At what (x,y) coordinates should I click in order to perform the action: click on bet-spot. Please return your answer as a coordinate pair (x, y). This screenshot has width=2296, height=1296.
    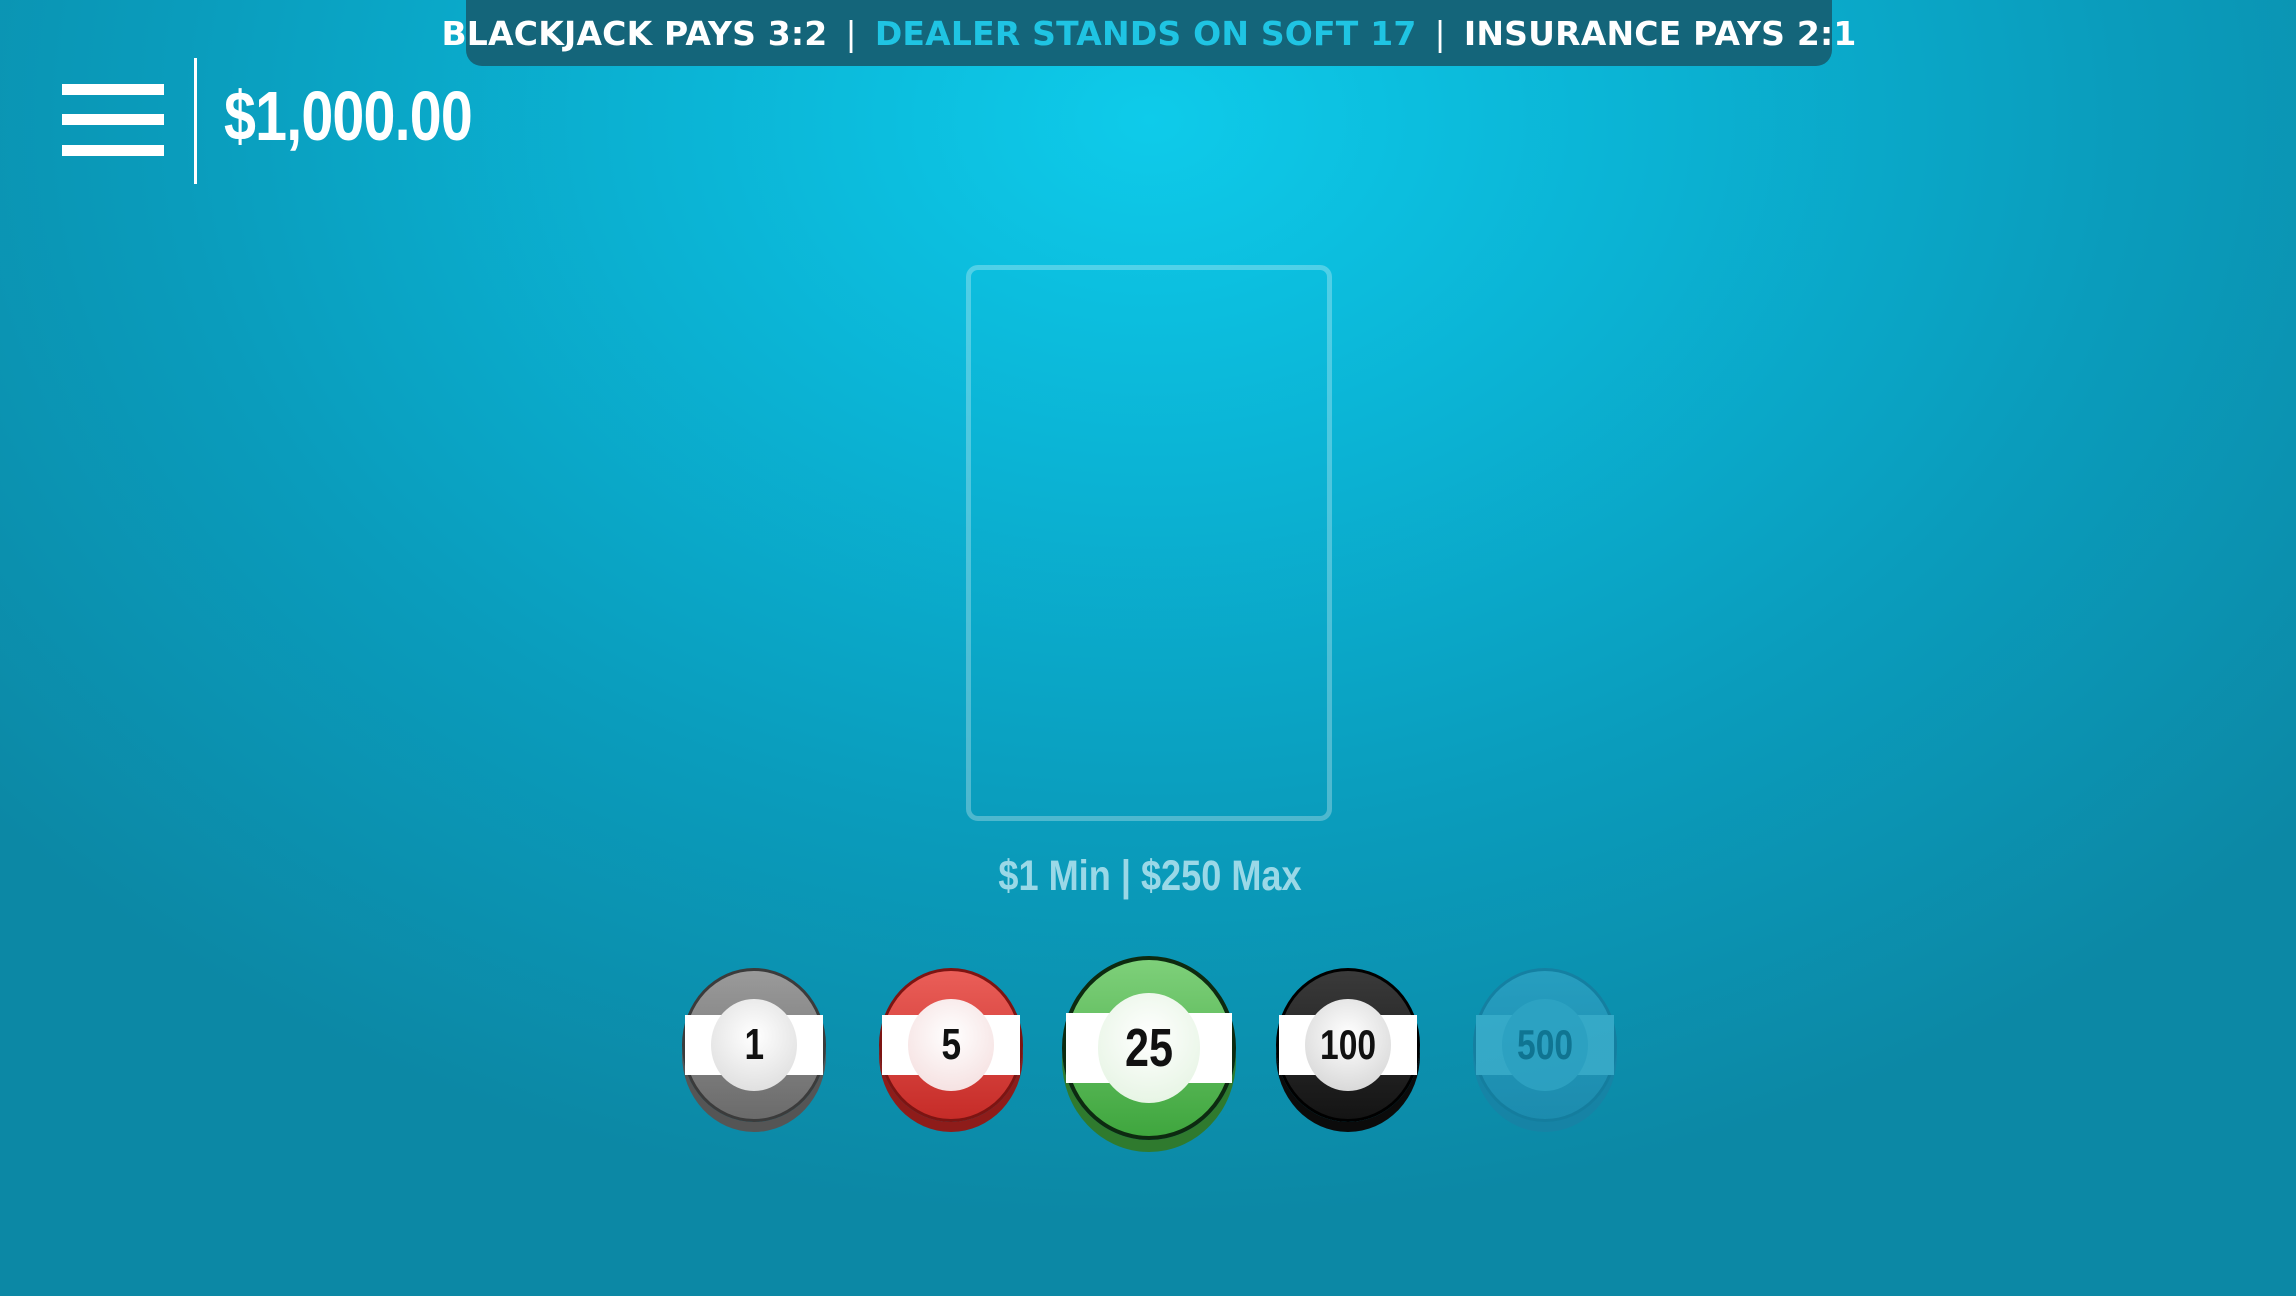
    Looking at the image, I should click on (1149, 543).